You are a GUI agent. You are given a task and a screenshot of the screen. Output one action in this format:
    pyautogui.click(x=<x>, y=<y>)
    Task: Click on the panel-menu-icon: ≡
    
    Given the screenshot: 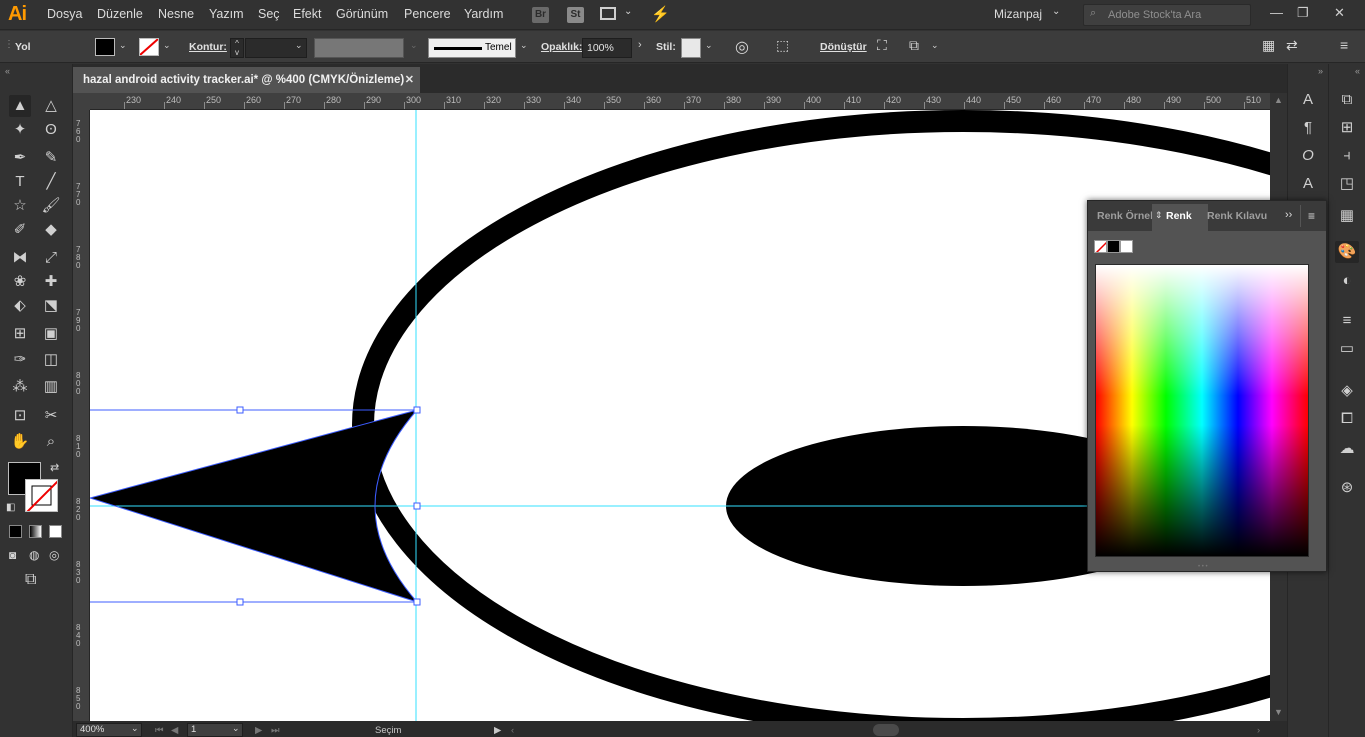 What is the action you would take?
    pyautogui.click(x=1311, y=216)
    